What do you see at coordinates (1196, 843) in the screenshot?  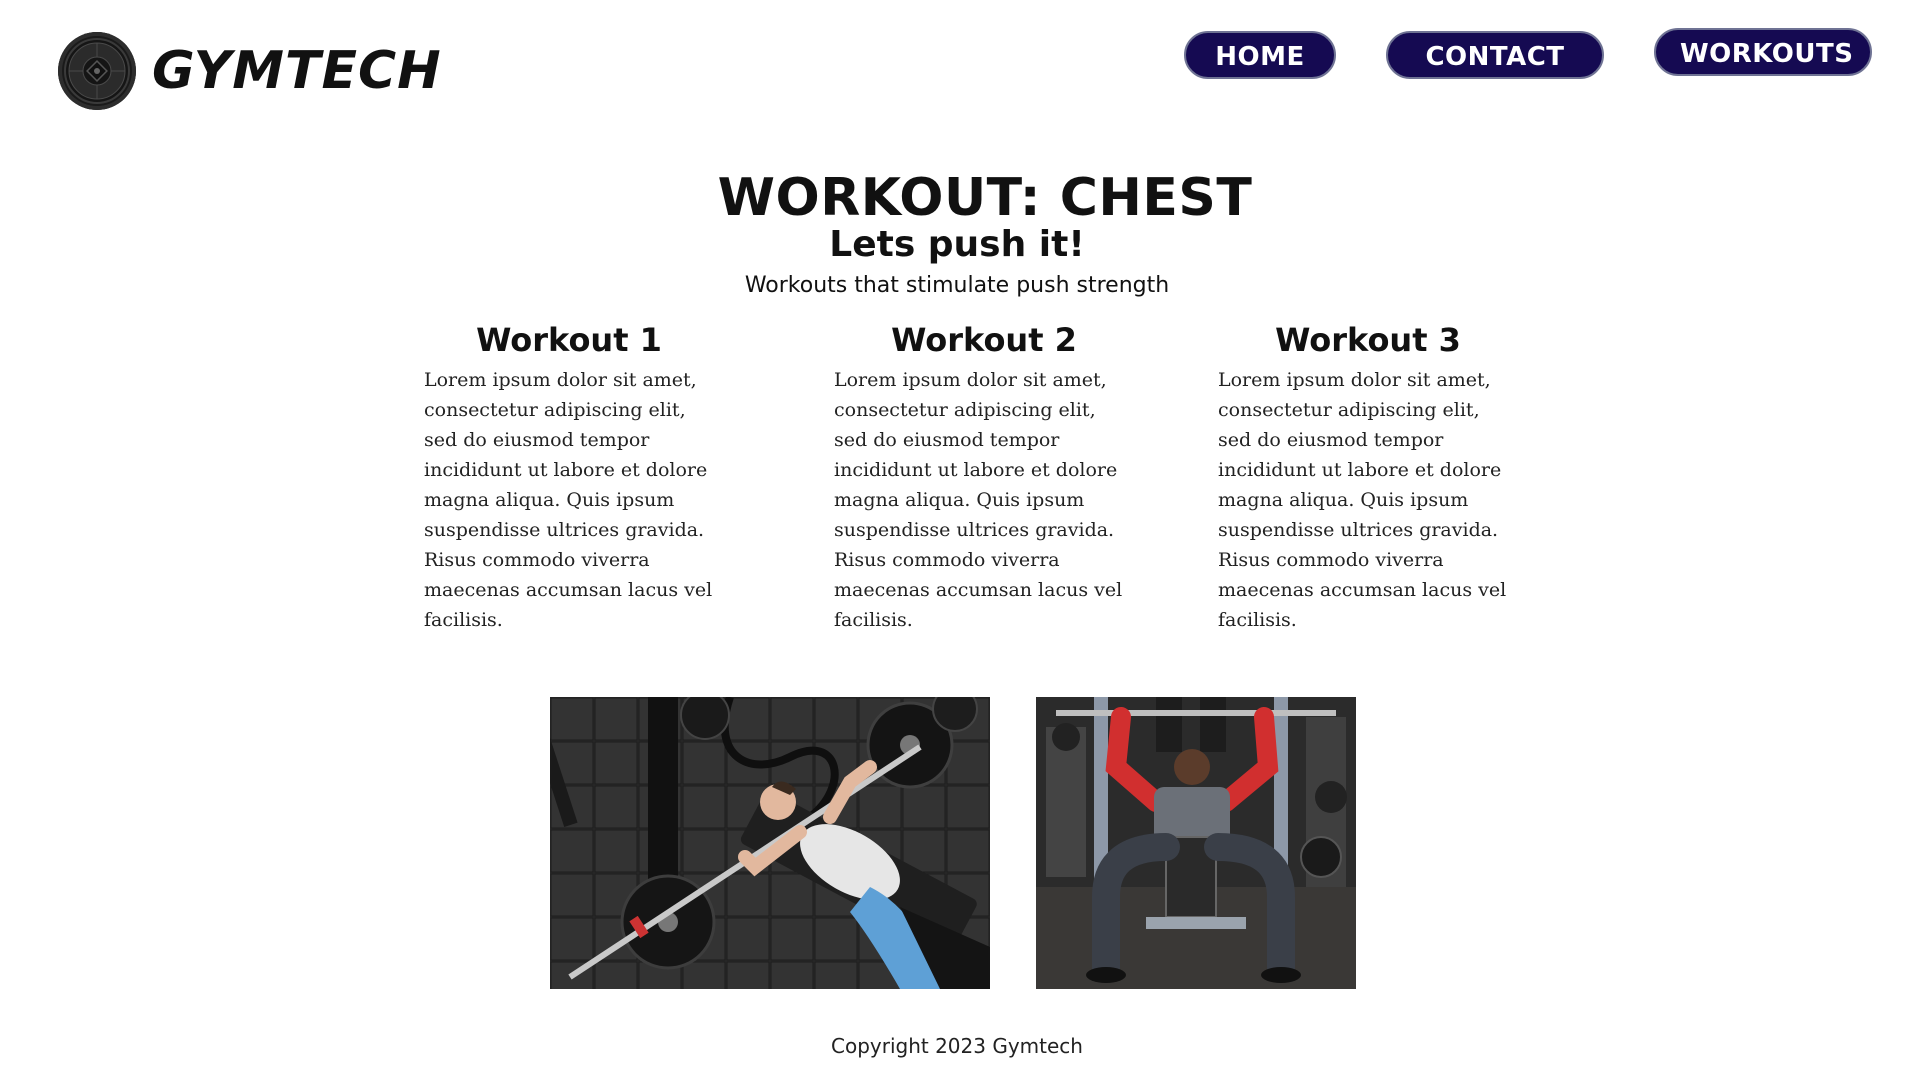 I see `incline-bench-press-photo` at bounding box center [1196, 843].